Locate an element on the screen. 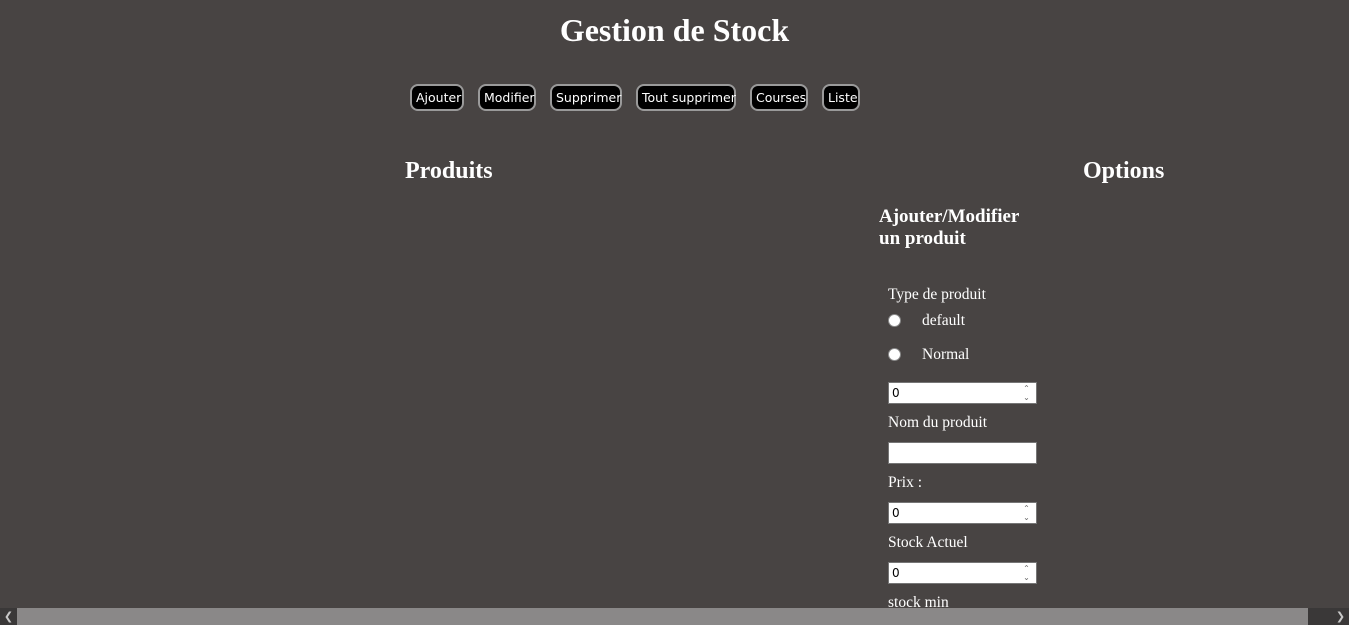 Image resolution: width=1349 pixels, height=625 pixels. options-heading: Options is located at coordinates (1124, 171).